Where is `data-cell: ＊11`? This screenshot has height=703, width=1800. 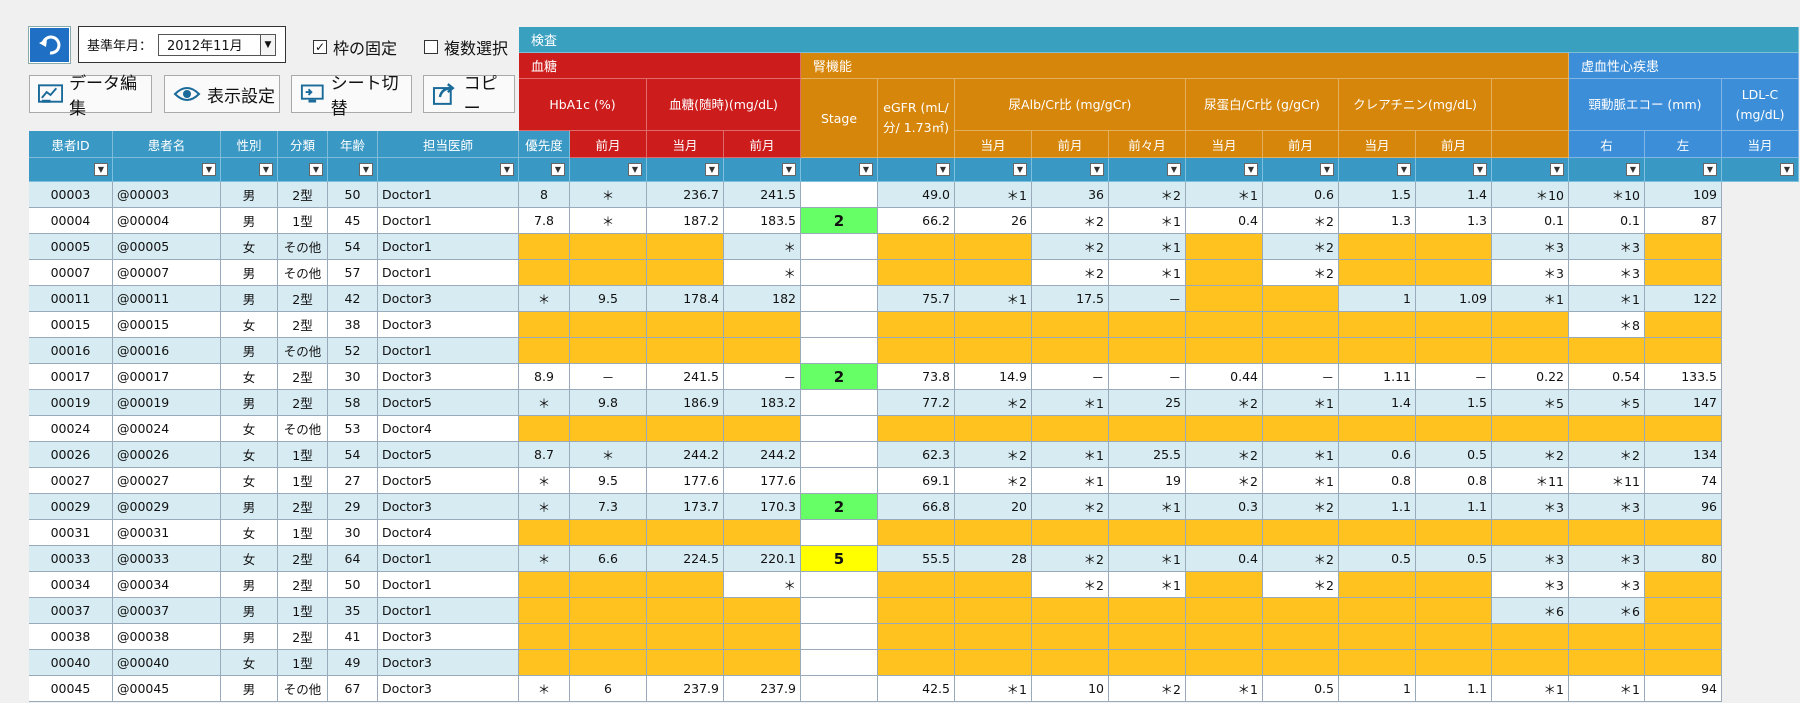
data-cell: ＊11 is located at coordinates (1607, 481).